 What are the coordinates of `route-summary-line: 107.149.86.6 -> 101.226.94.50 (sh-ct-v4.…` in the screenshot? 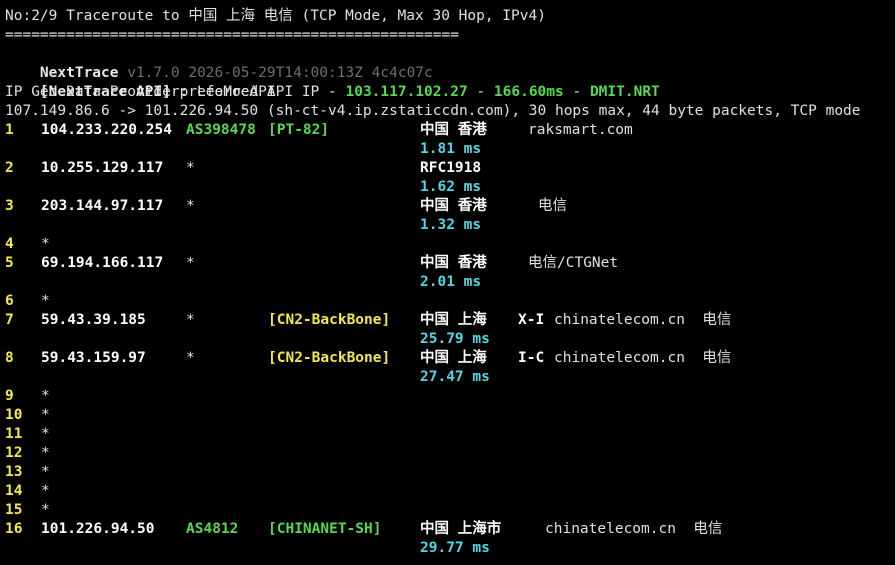 It's located at (433, 111).